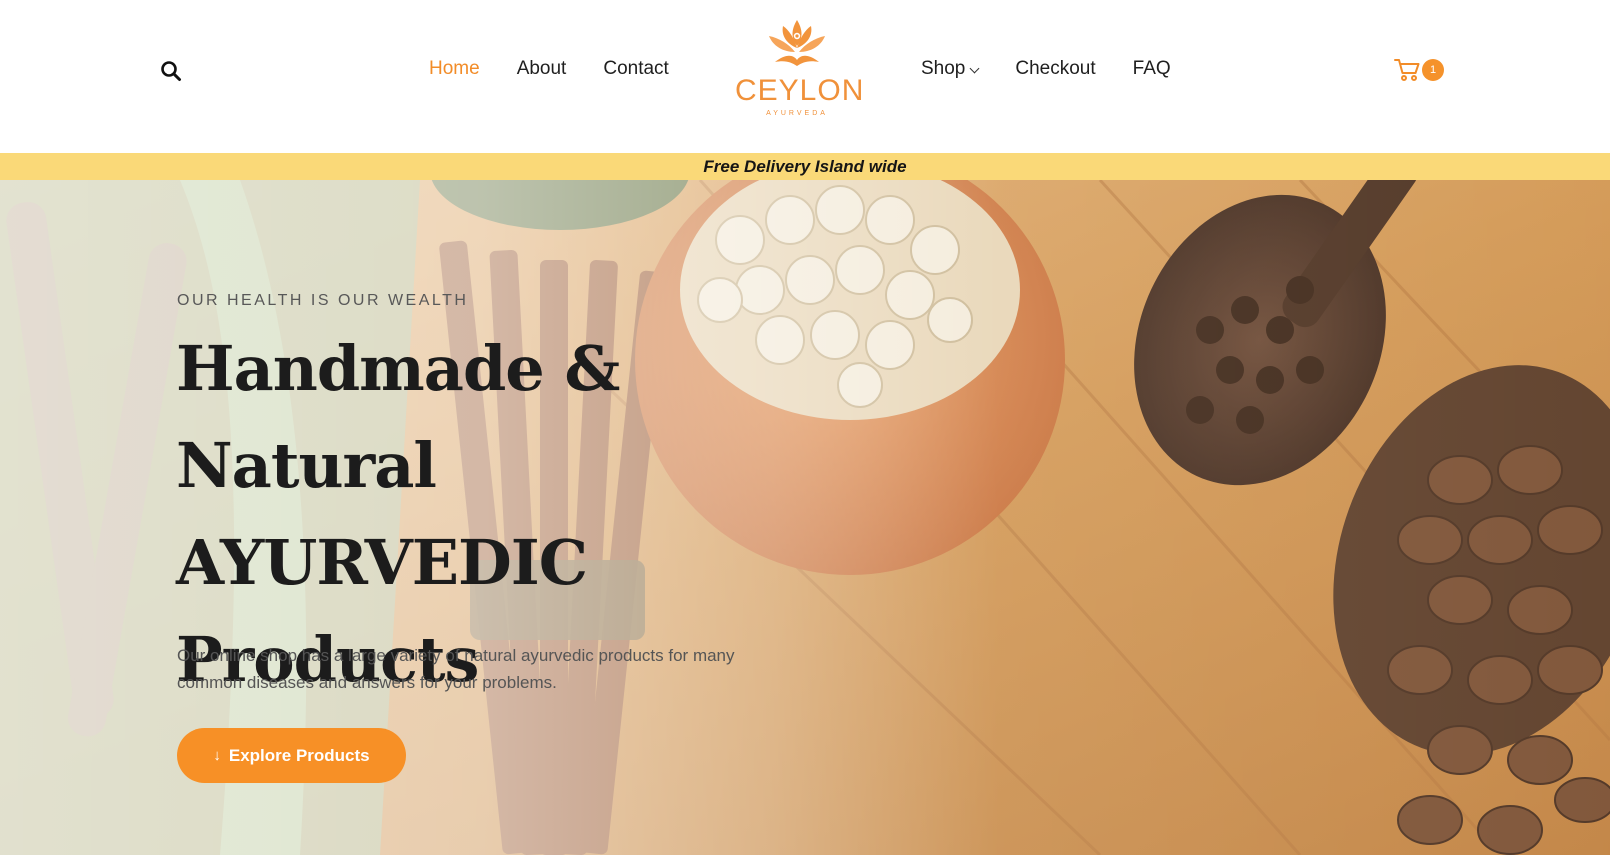  What do you see at coordinates (1407, 70) in the screenshot?
I see `cart-icon` at bounding box center [1407, 70].